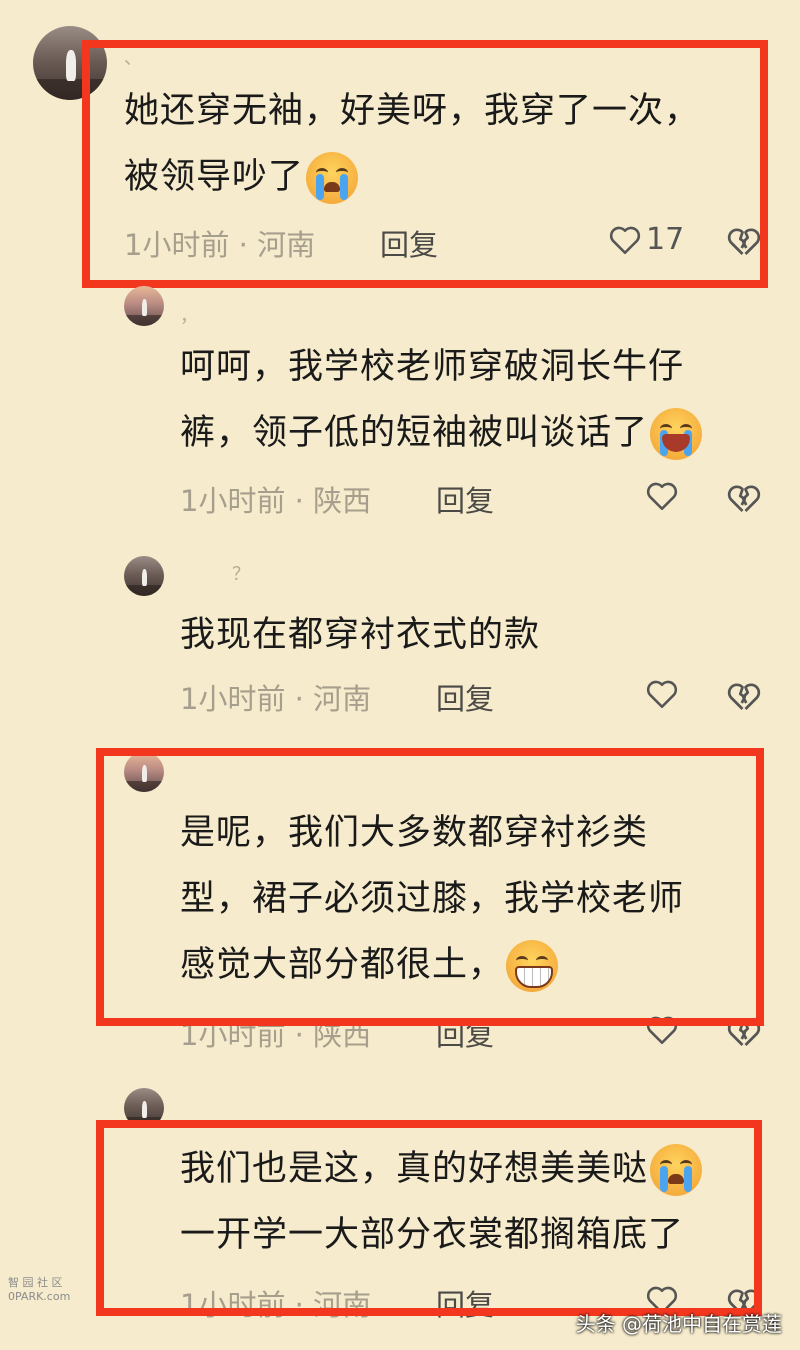  Describe the element at coordinates (441, 400) in the screenshot. I see `comment-text: 呵呵，我学校老师穿破洞长牛仔 裤，领子低的短袖被叫谈话了` at that location.